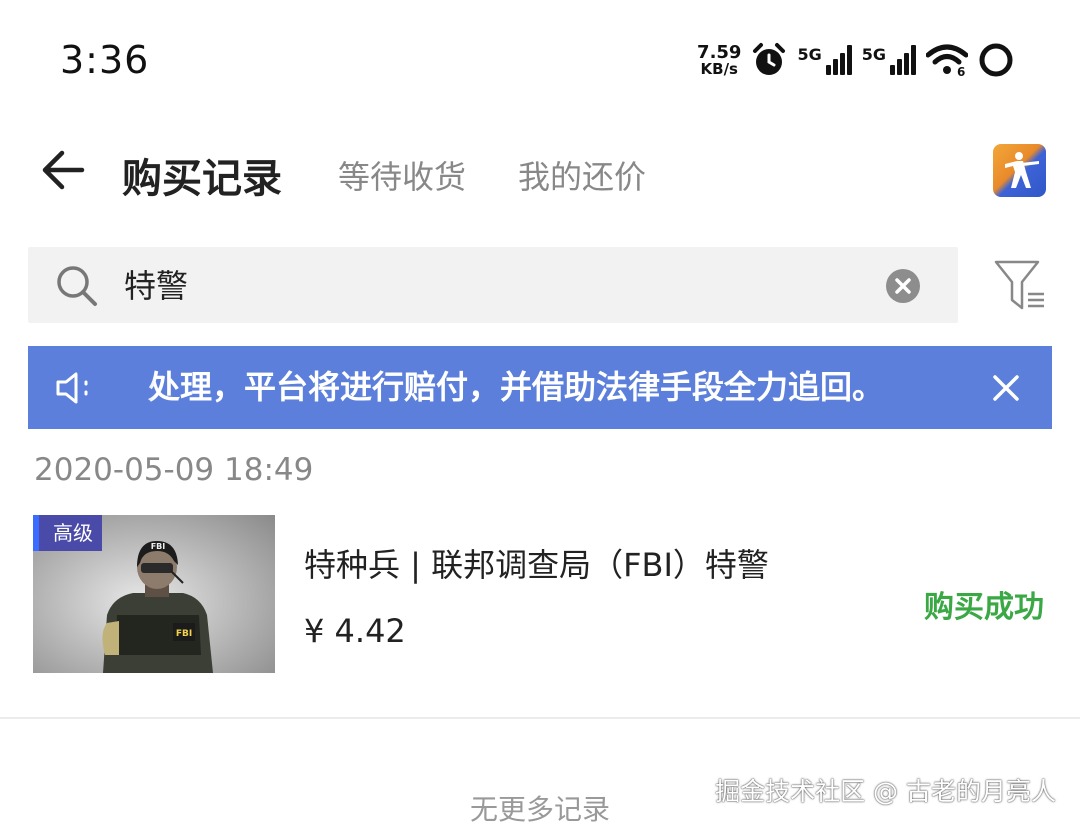 This screenshot has height=826, width=1080. Describe the element at coordinates (355, 631) in the screenshot. I see `item-price: ¥ 4.42` at that location.